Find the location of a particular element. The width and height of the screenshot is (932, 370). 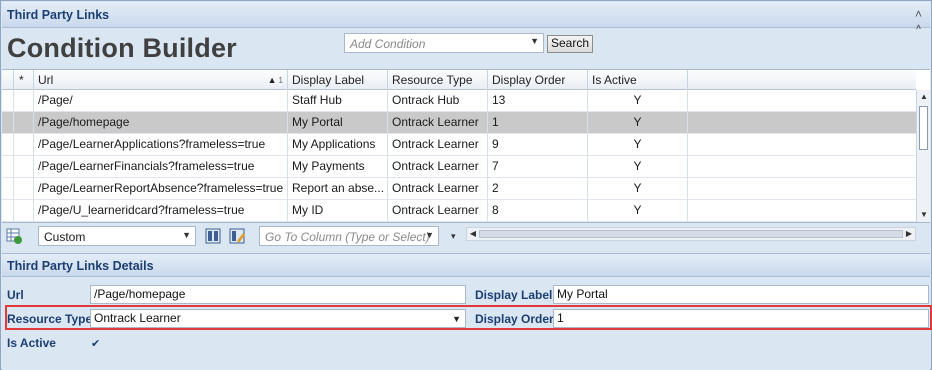

display-order-label: Display Order is located at coordinates (514, 319).